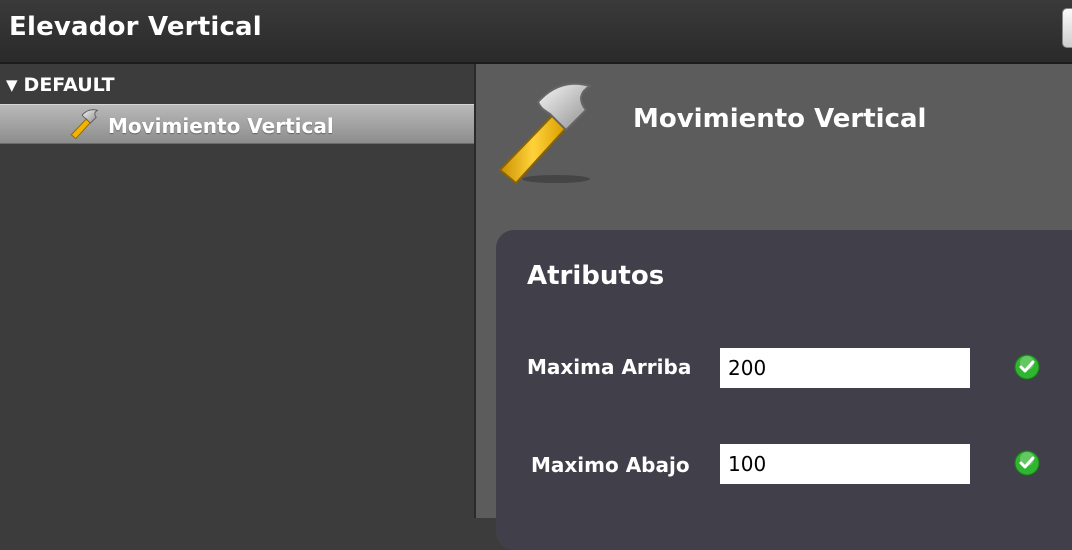  I want to click on field-label-maxima-arriba: Maxima Arriba, so click(609, 367).